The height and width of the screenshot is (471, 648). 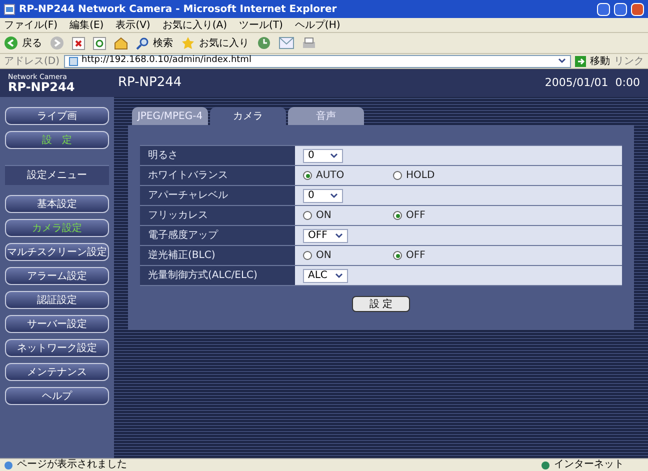 I want to click on favorites-button: お気に入り, so click(x=215, y=43).